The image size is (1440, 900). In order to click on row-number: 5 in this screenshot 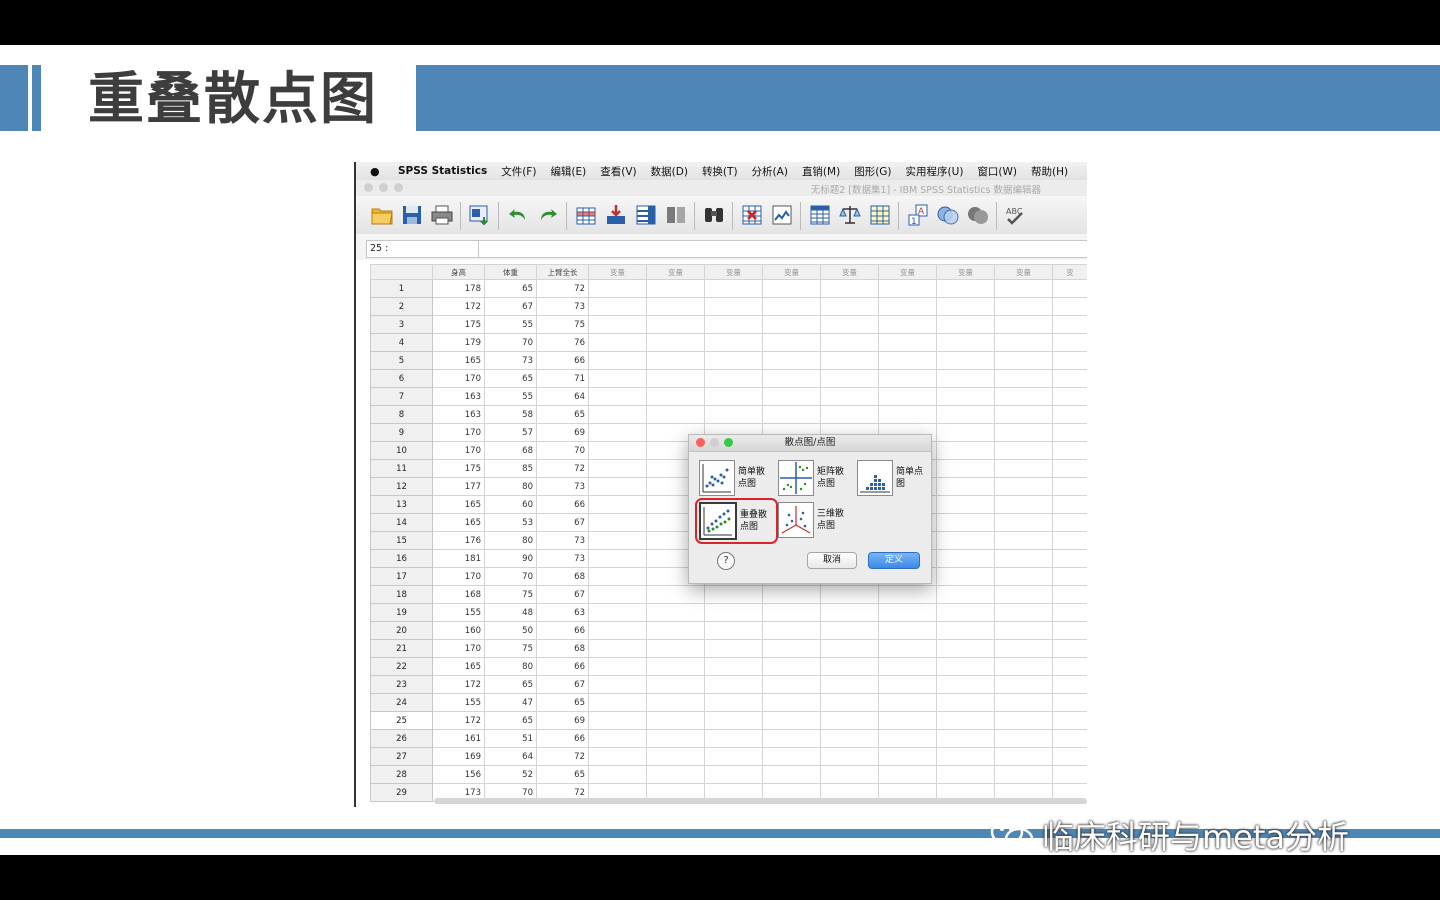, I will do `click(401, 360)`.